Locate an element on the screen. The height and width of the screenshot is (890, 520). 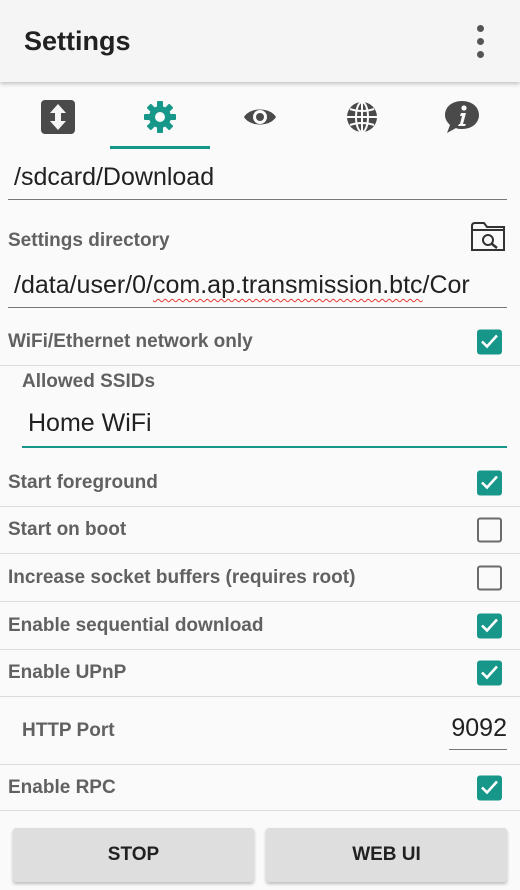
option-label: Enable sequential download is located at coordinates (136, 625).